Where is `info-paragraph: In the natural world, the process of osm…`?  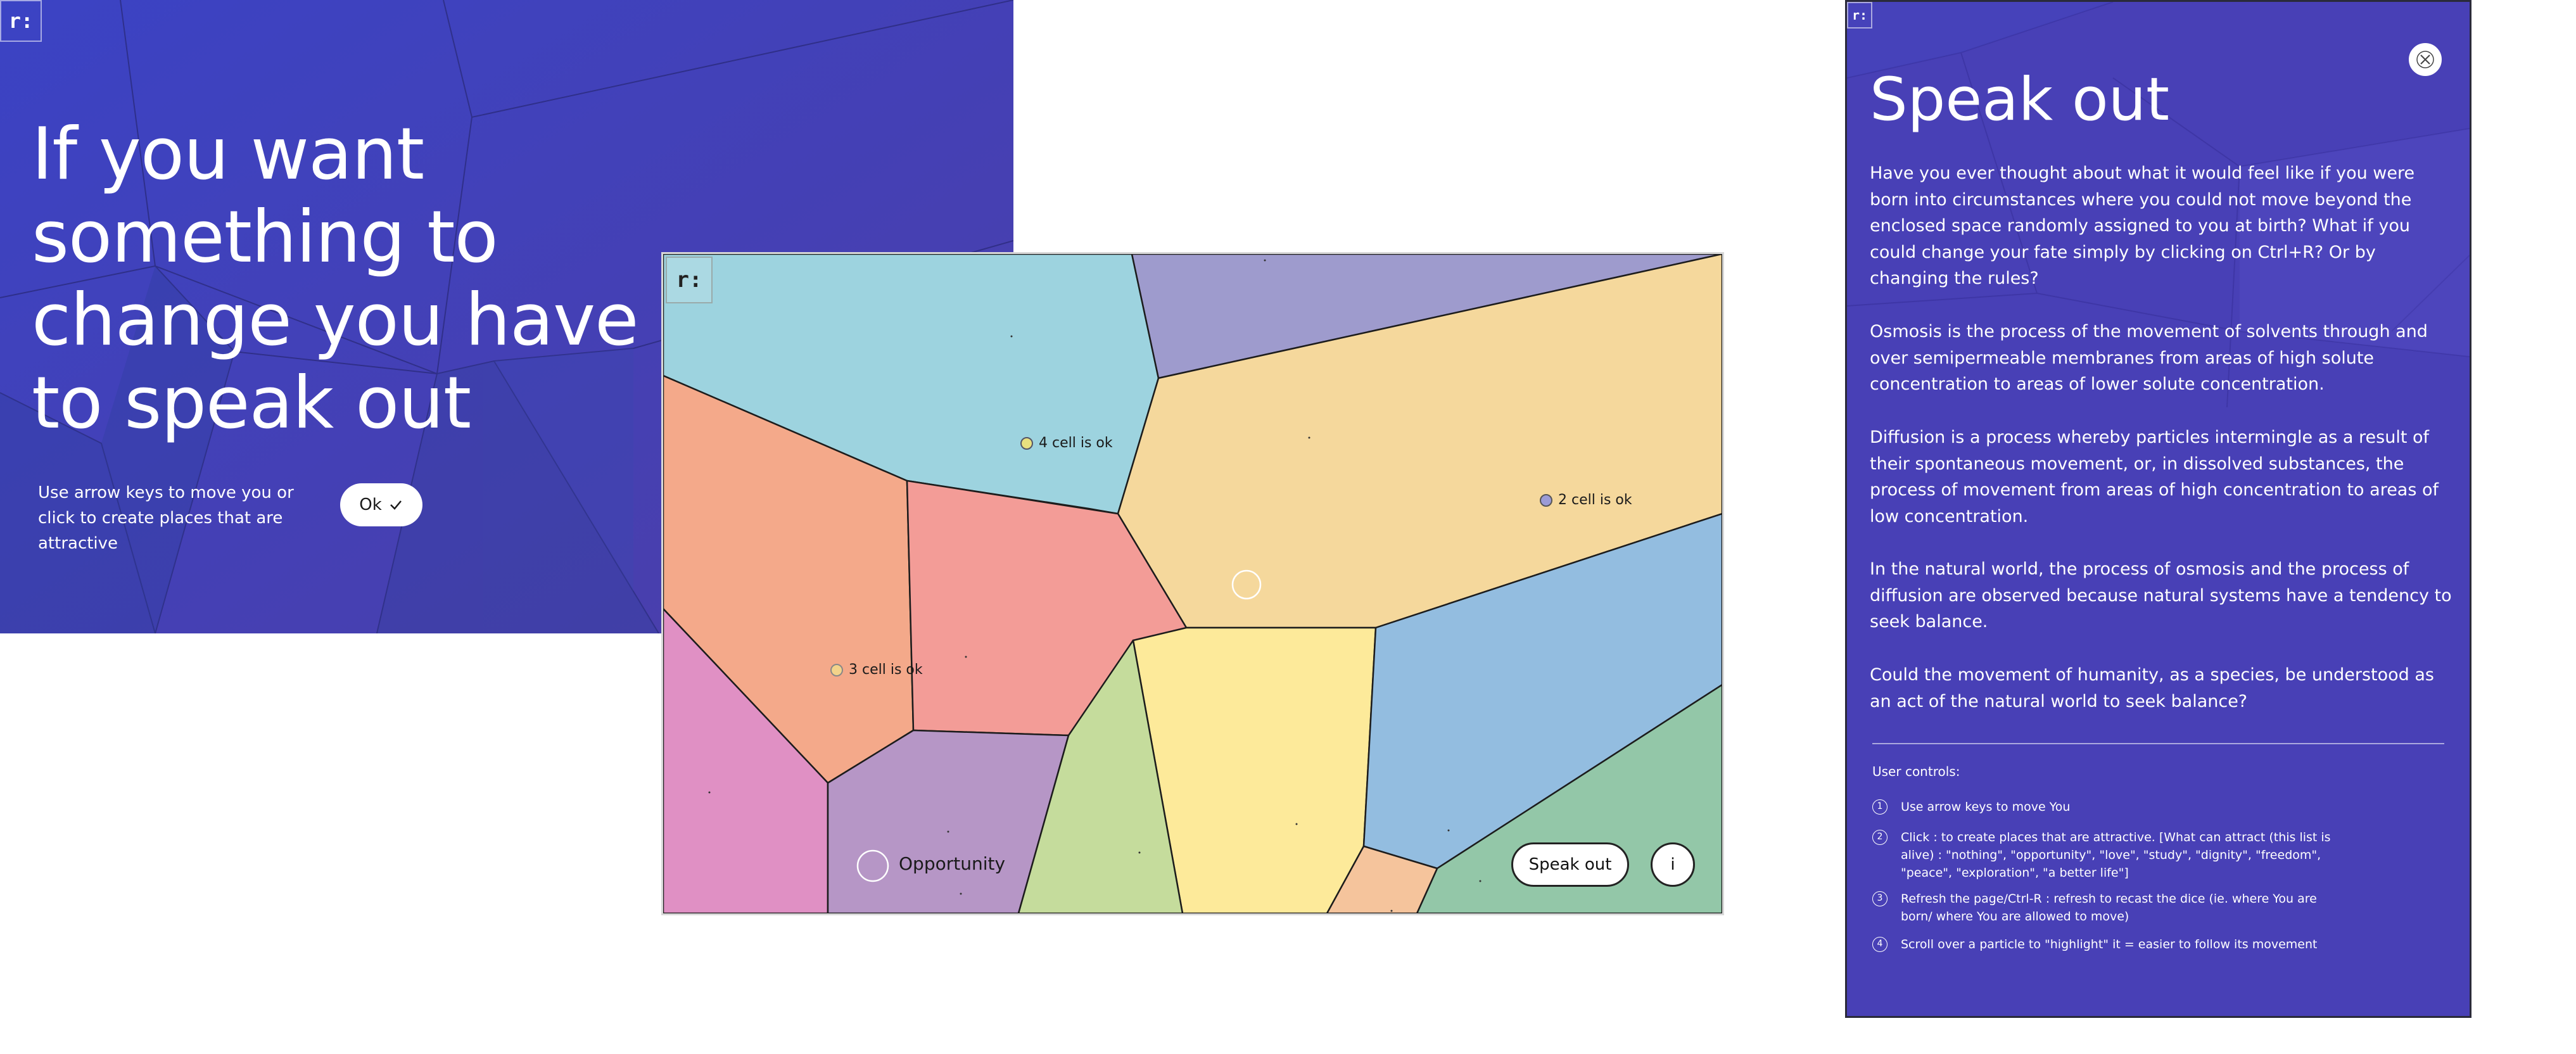
info-paragraph: In the natural world, the process of osm… is located at coordinates (2161, 596).